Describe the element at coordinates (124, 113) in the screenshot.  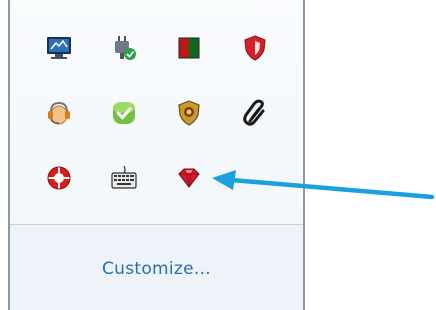
I see `green-check-icon` at that location.